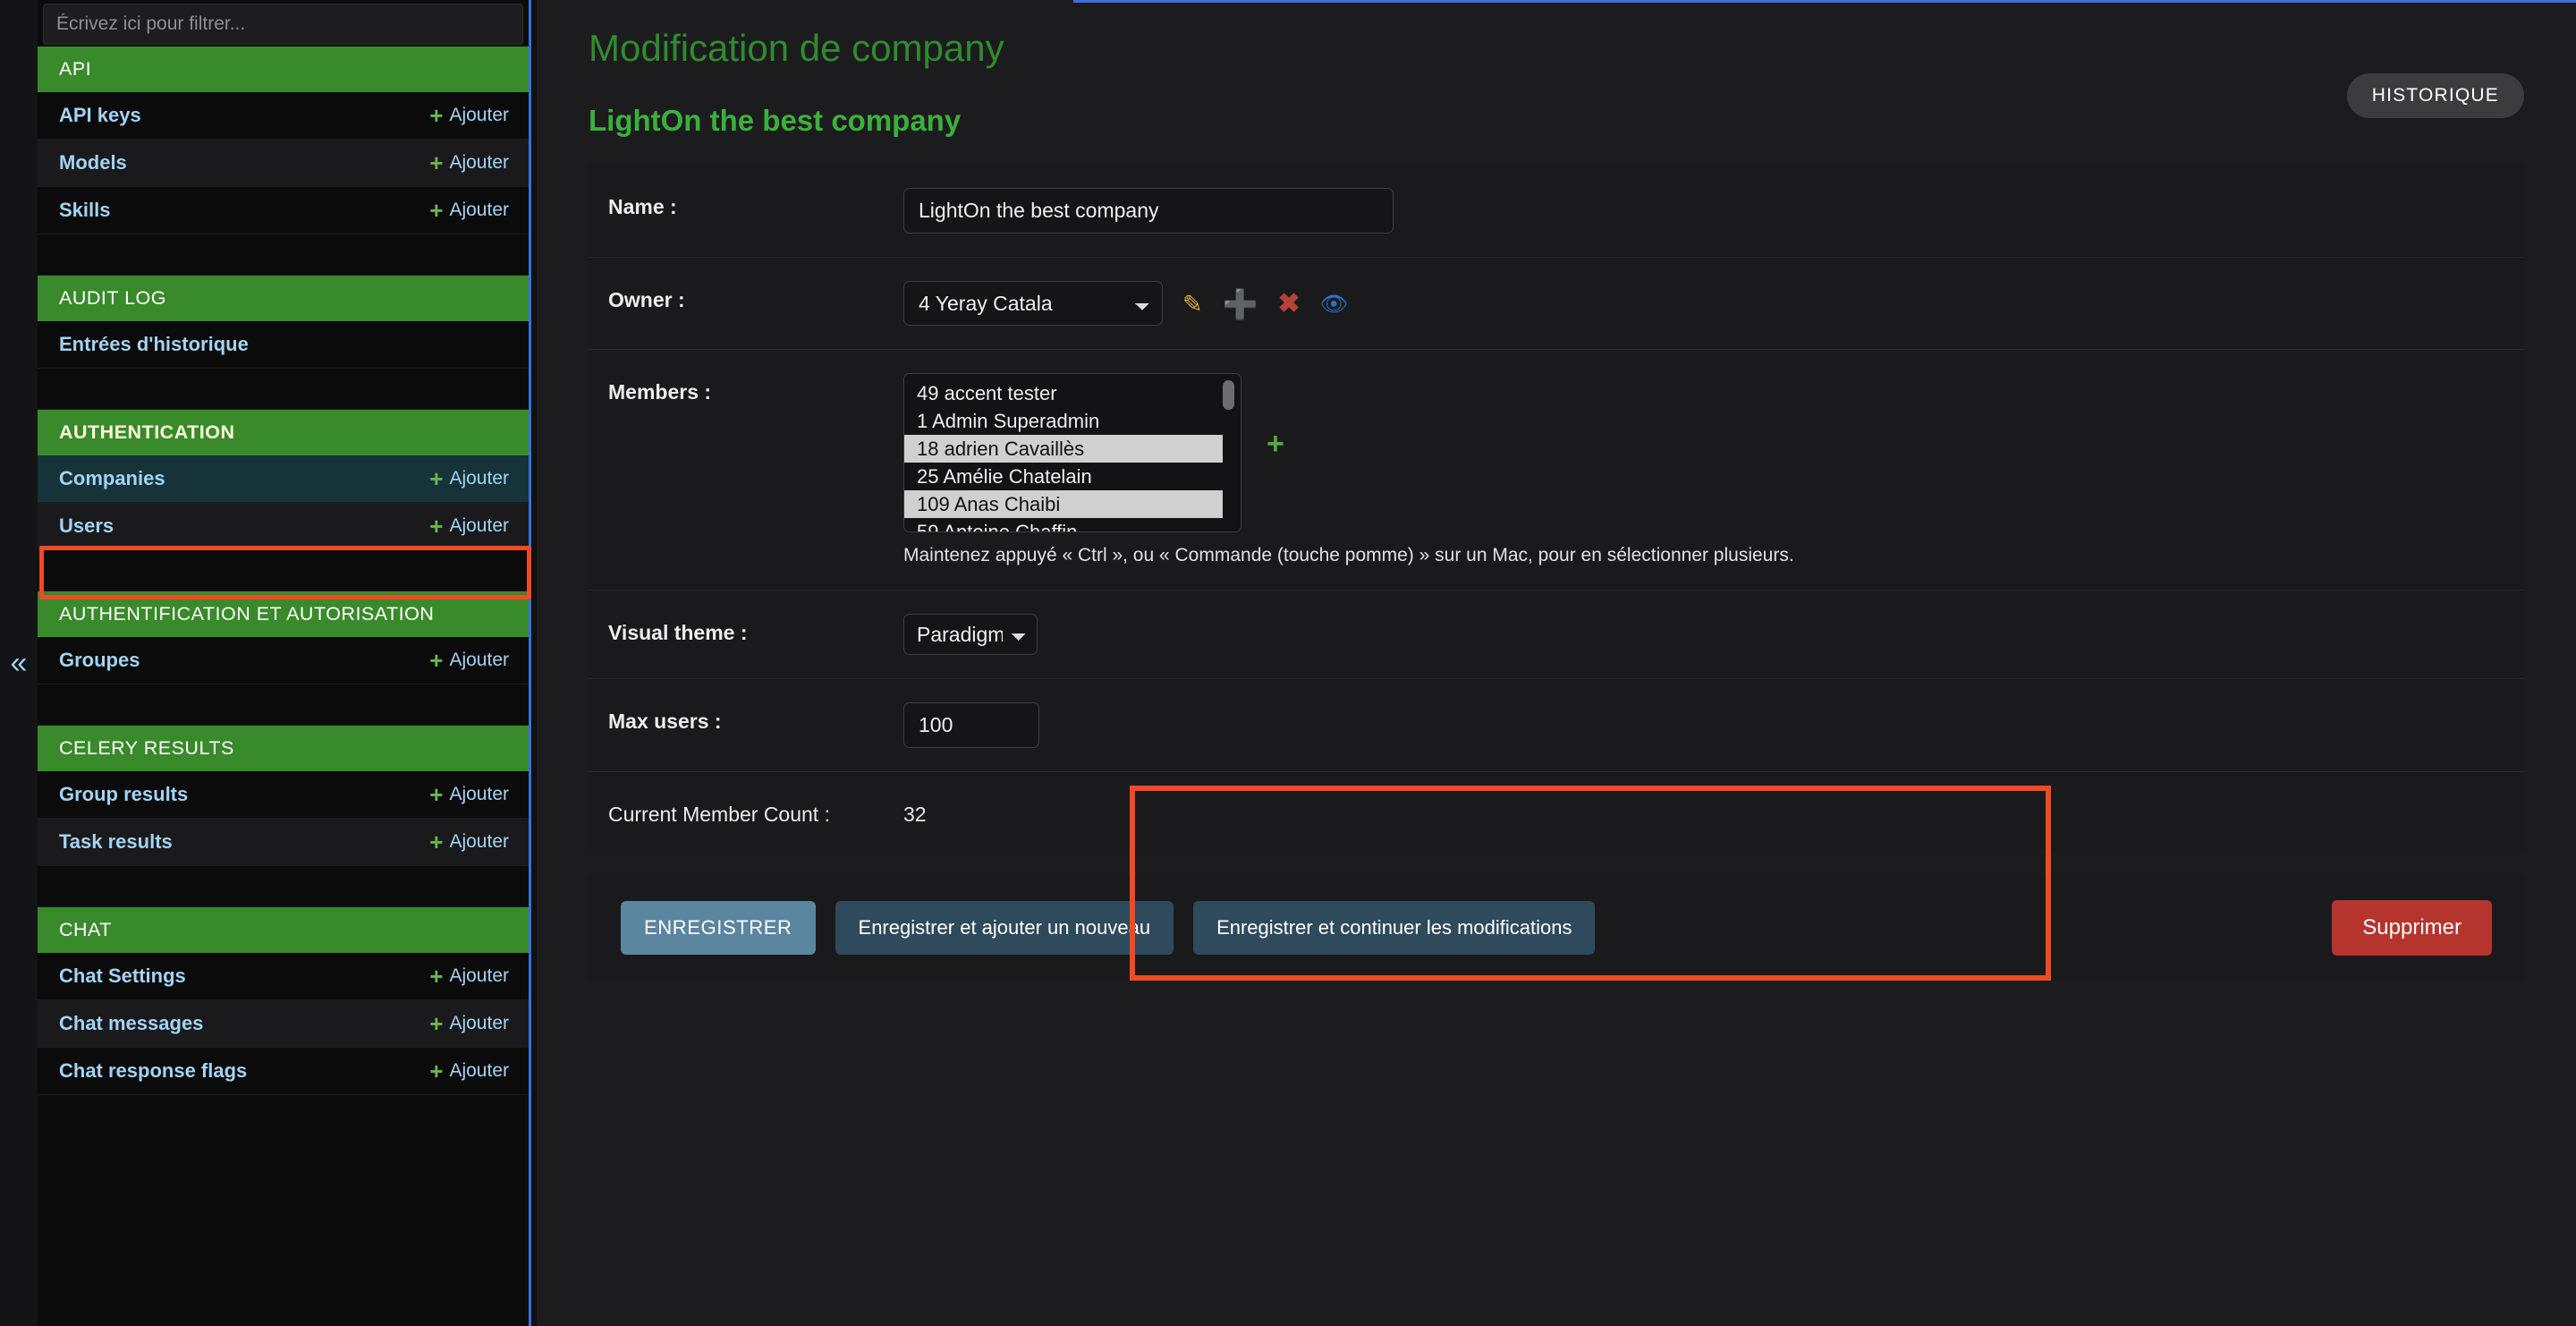 The width and height of the screenshot is (2576, 1326). I want to click on max-users-input, so click(971, 725).